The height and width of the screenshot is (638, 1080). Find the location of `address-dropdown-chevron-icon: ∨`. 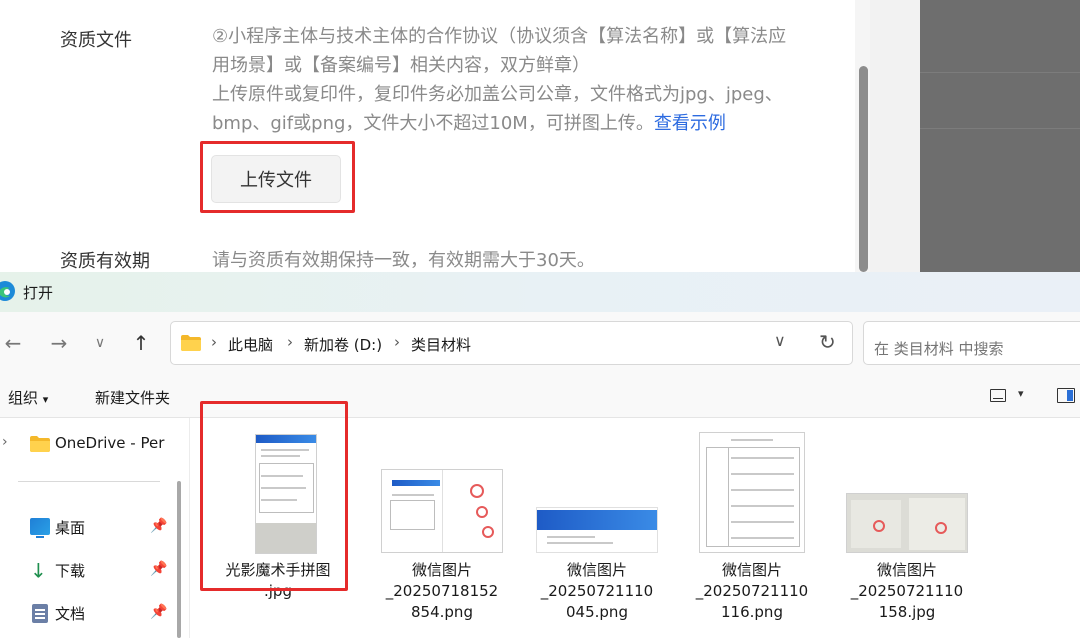

address-dropdown-chevron-icon: ∨ is located at coordinates (780, 340).